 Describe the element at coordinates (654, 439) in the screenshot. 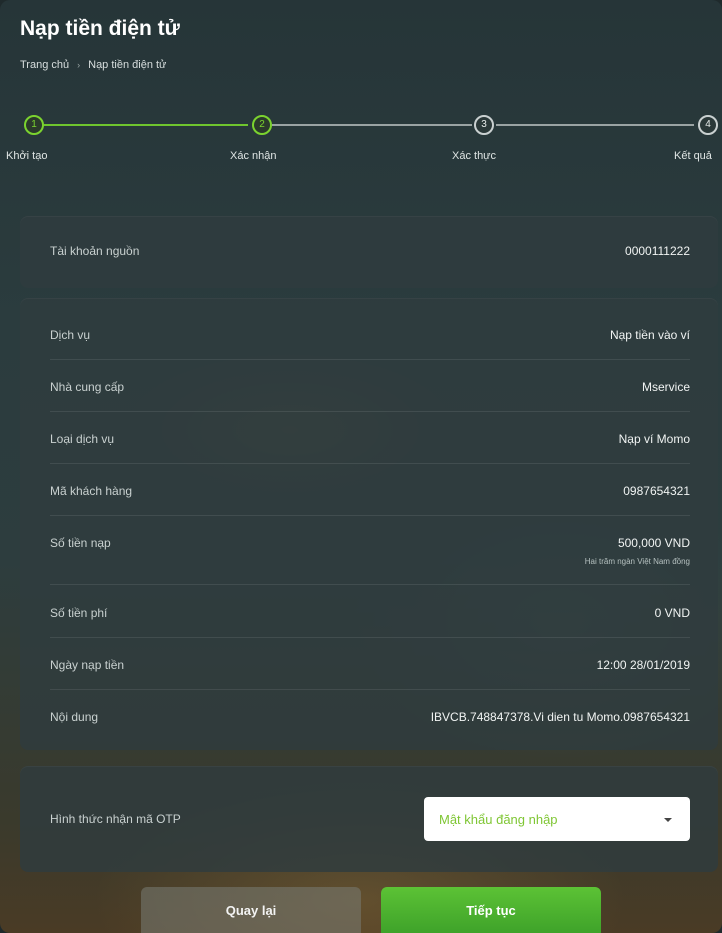

I see `service-type-value: Nạp ví Momo` at that location.